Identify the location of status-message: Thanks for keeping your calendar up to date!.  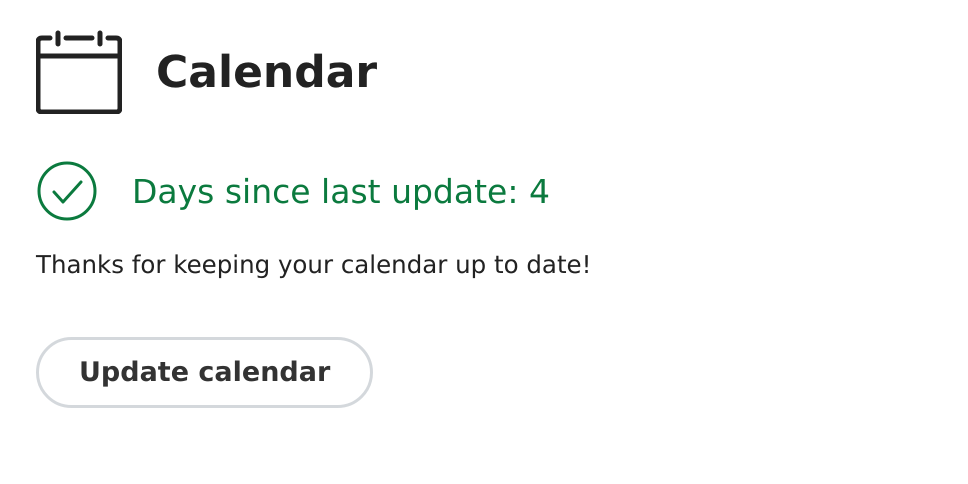
(314, 264).